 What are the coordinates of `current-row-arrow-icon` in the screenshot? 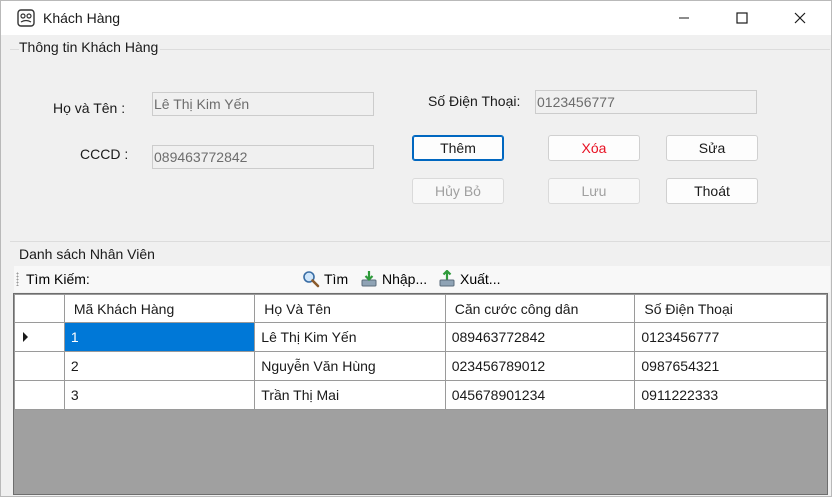 It's located at (25, 337).